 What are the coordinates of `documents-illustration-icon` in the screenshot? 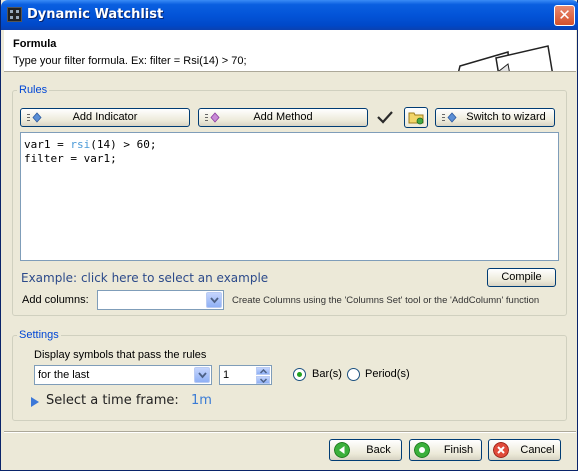 It's located at (505, 58).